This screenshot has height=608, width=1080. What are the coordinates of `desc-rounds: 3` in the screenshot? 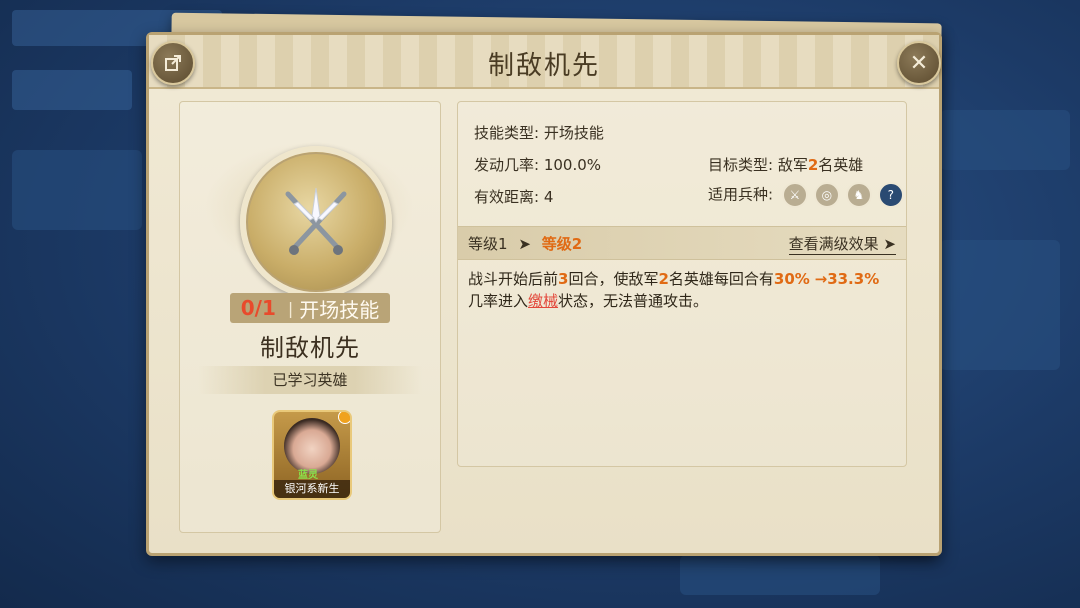 It's located at (563, 279).